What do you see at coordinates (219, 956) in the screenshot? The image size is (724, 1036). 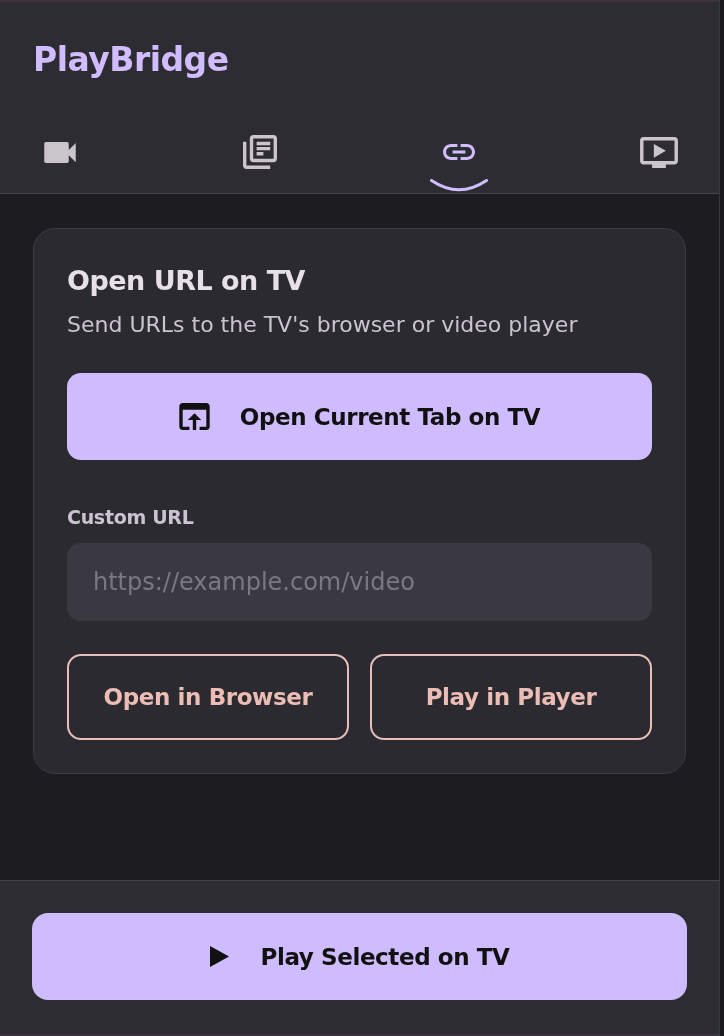 I see `play-icon` at bounding box center [219, 956].